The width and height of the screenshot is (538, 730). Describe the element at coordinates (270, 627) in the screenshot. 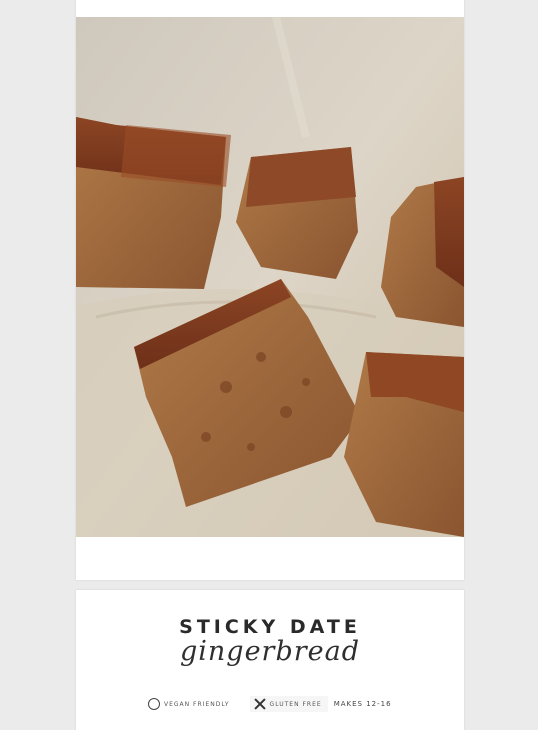

I see `recipe-title: STICKY DATE` at that location.